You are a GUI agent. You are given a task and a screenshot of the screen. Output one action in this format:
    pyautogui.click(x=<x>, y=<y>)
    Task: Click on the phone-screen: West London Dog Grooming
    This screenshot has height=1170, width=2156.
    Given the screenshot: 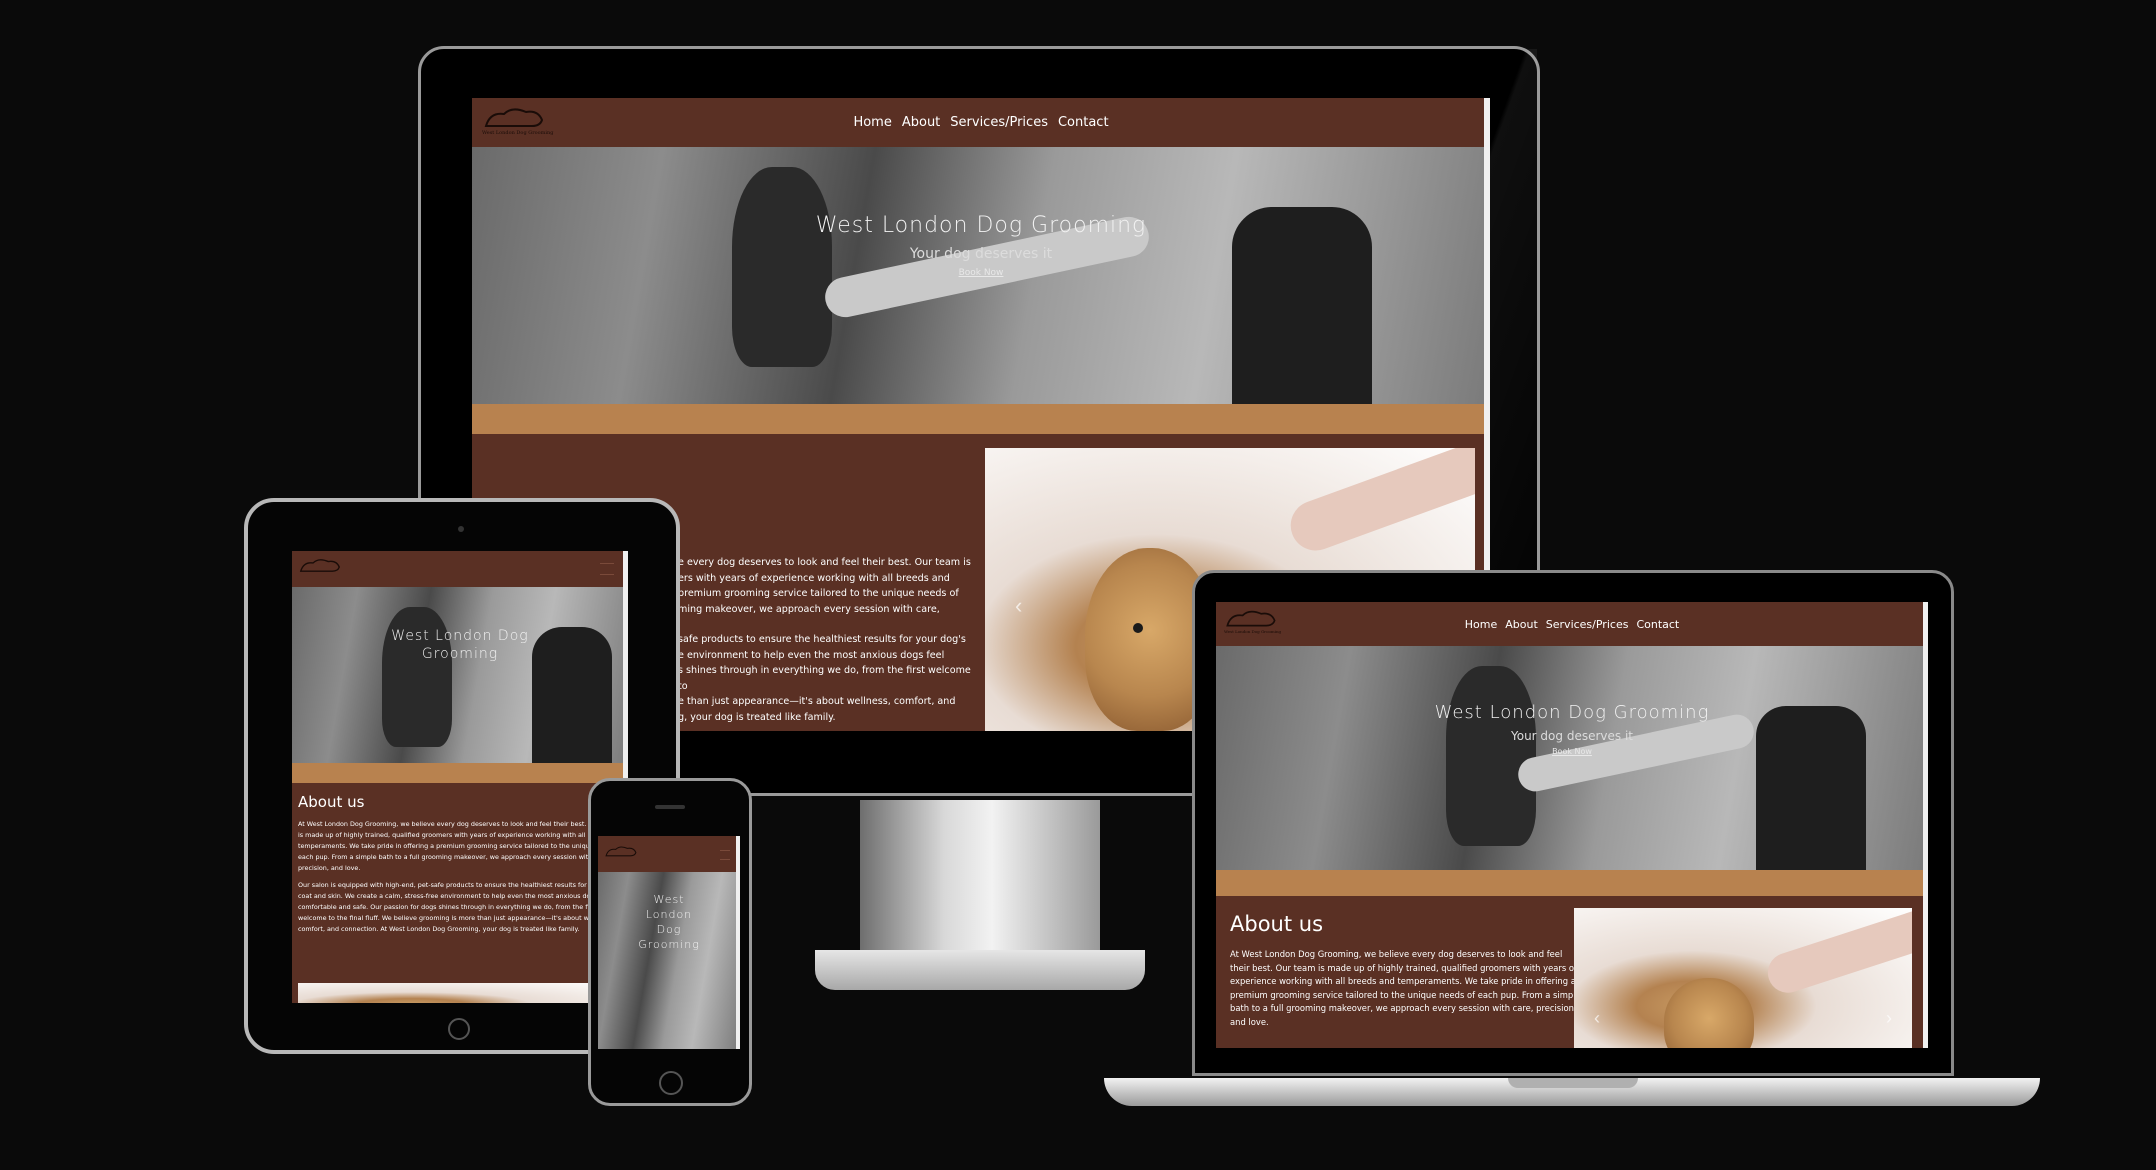 What is the action you would take?
    pyautogui.click(x=669, y=942)
    